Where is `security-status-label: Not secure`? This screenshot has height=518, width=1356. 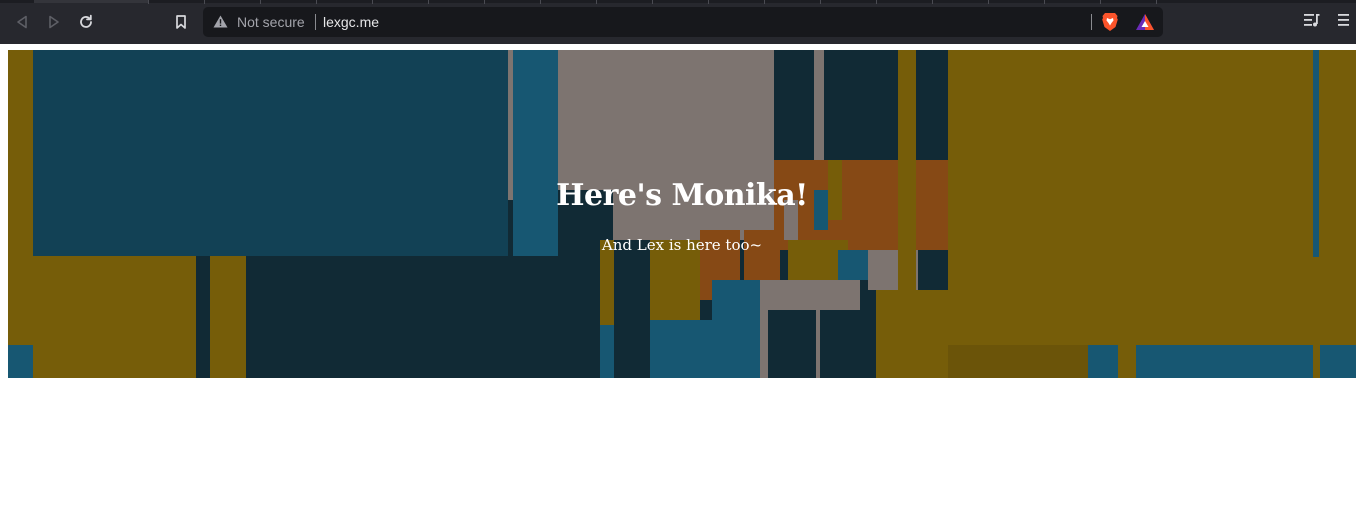
security-status-label: Not secure is located at coordinates (271, 22).